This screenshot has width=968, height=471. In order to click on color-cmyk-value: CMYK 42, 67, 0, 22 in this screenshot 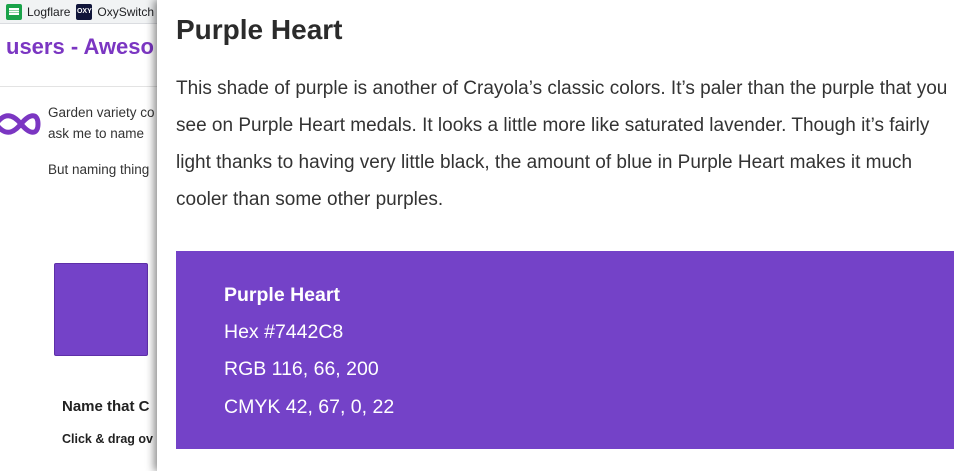, I will do `click(309, 407)`.